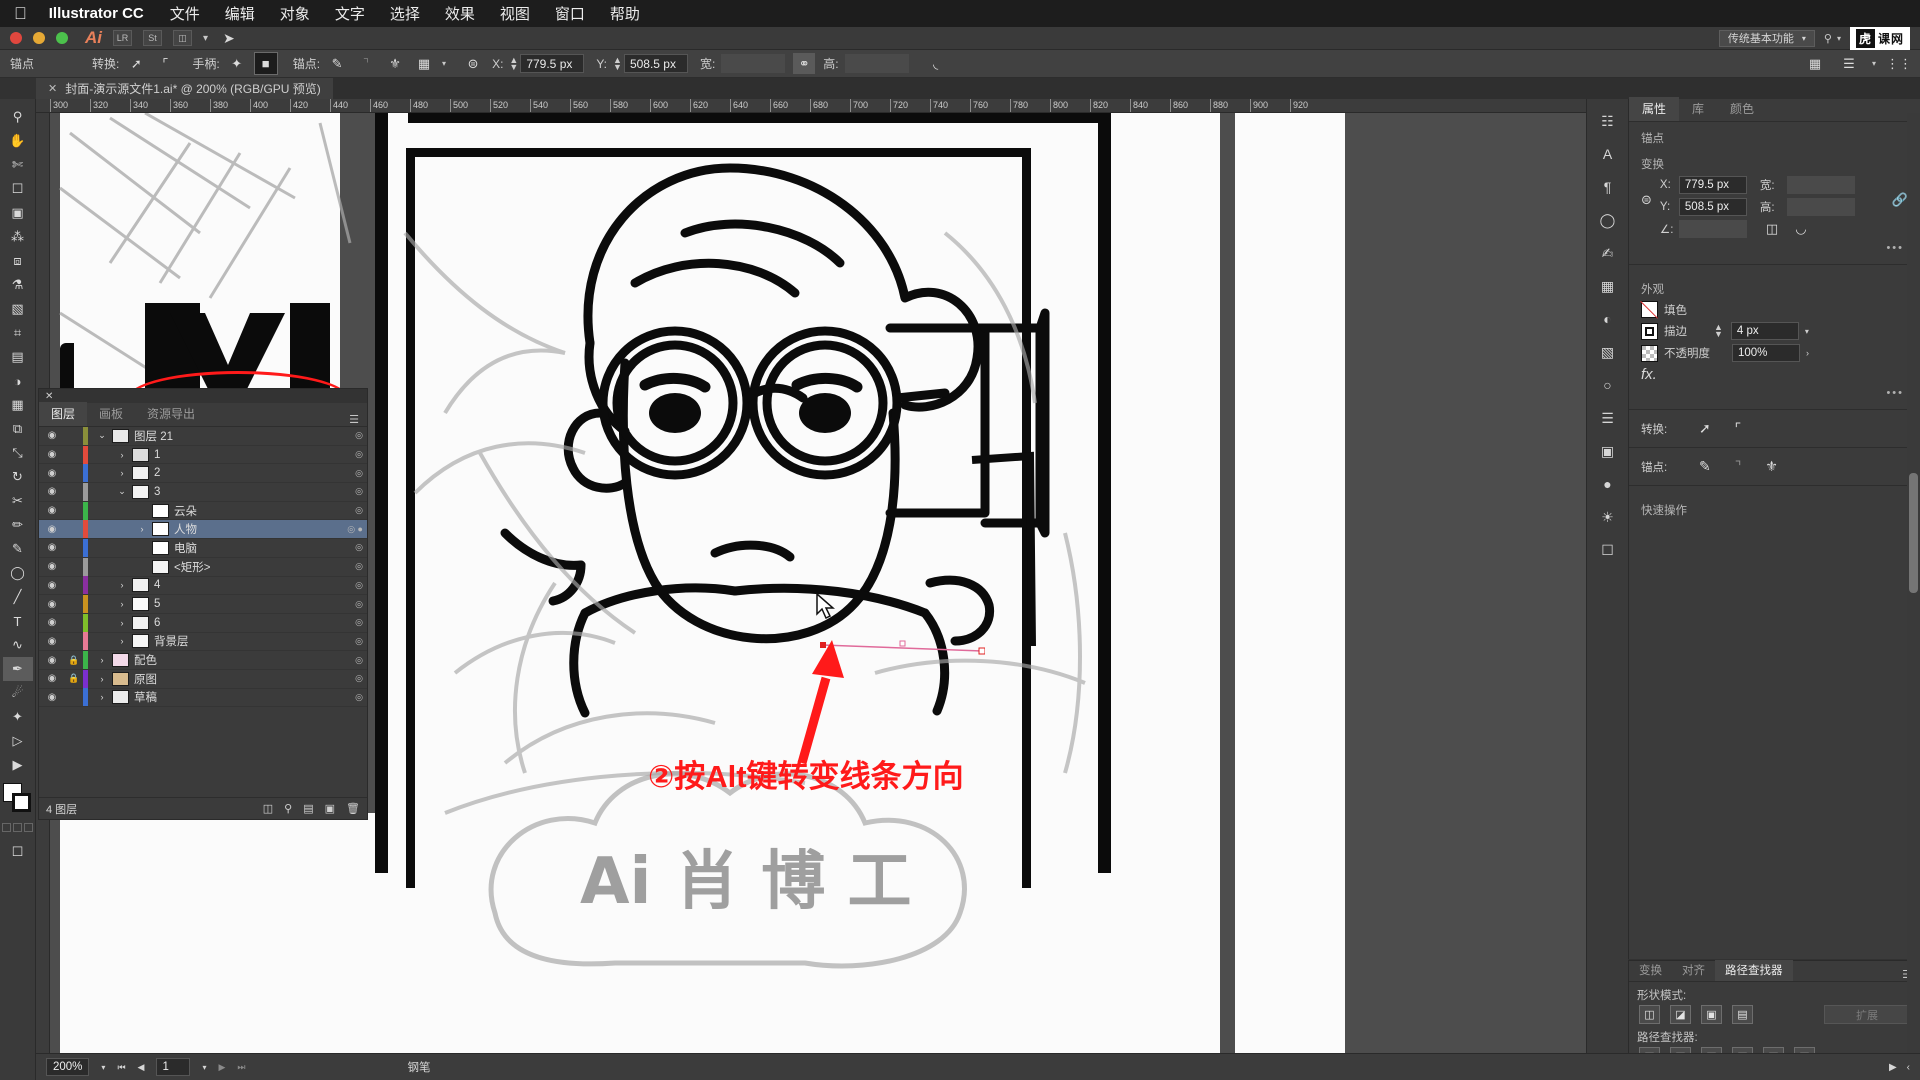 The height and width of the screenshot is (1080, 1920). What do you see at coordinates (1820, 185) in the screenshot?
I see `prop-w-field` at bounding box center [1820, 185].